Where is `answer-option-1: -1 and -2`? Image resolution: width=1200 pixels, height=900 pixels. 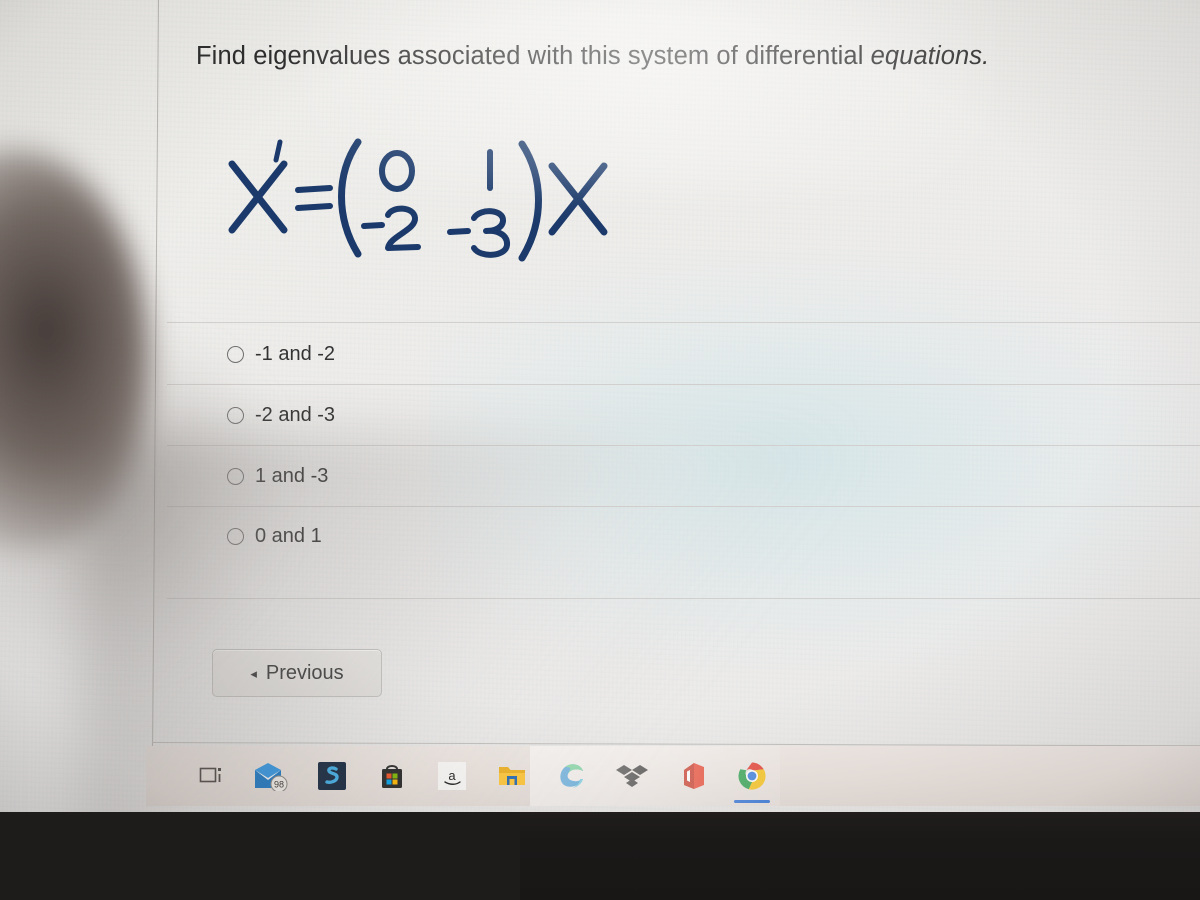 answer-option-1: -1 and -2 is located at coordinates (281, 354).